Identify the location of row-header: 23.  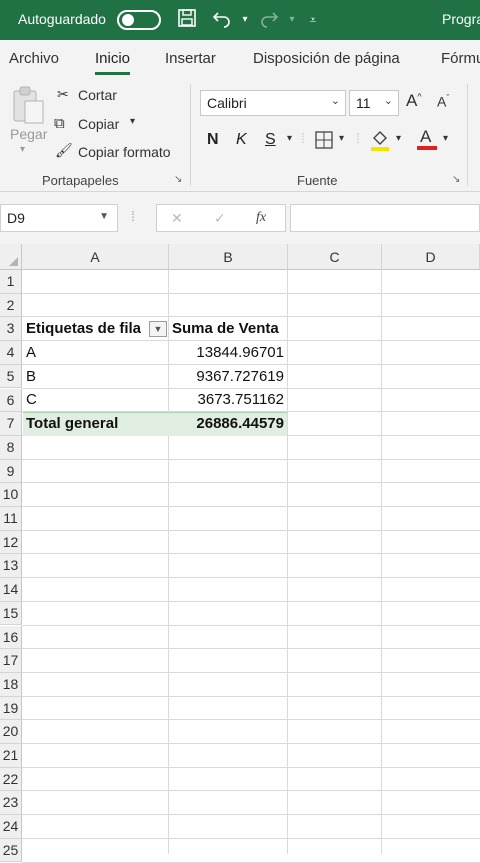
(11, 803).